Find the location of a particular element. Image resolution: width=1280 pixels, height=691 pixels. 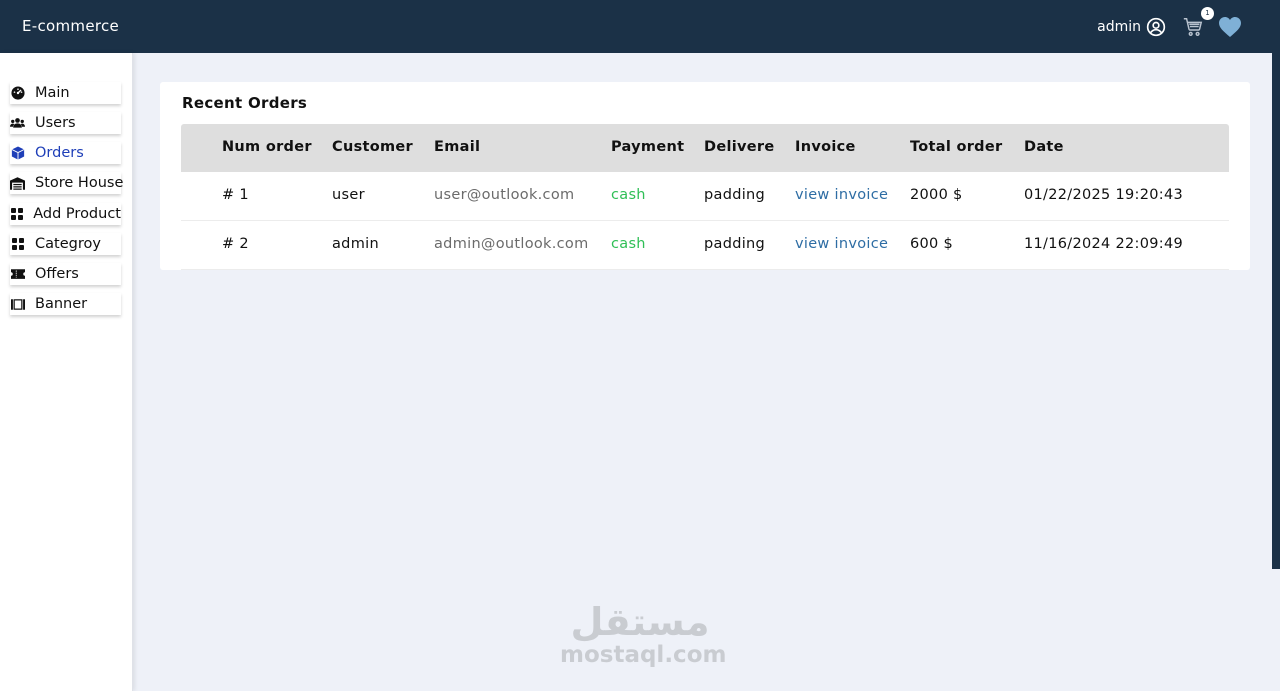

customer-email: user@outlook.com is located at coordinates (504, 195).